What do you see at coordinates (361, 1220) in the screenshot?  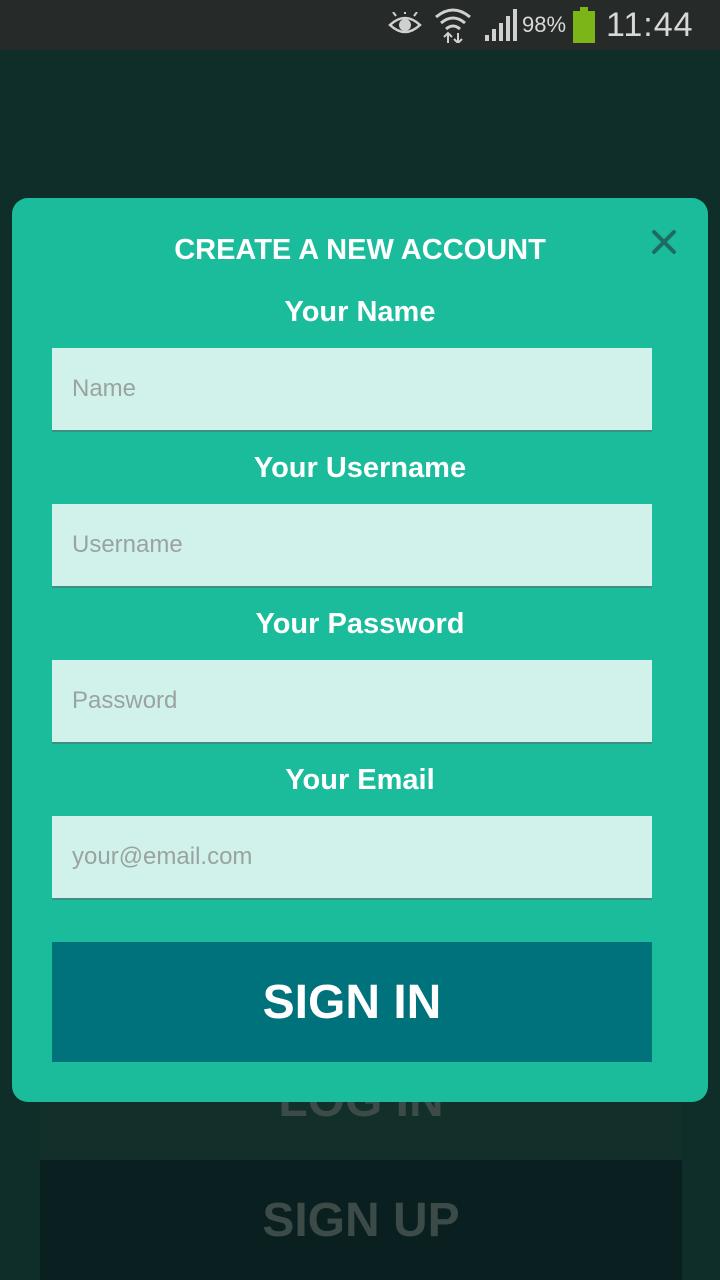 I see `signup-button: SIGN UP` at bounding box center [361, 1220].